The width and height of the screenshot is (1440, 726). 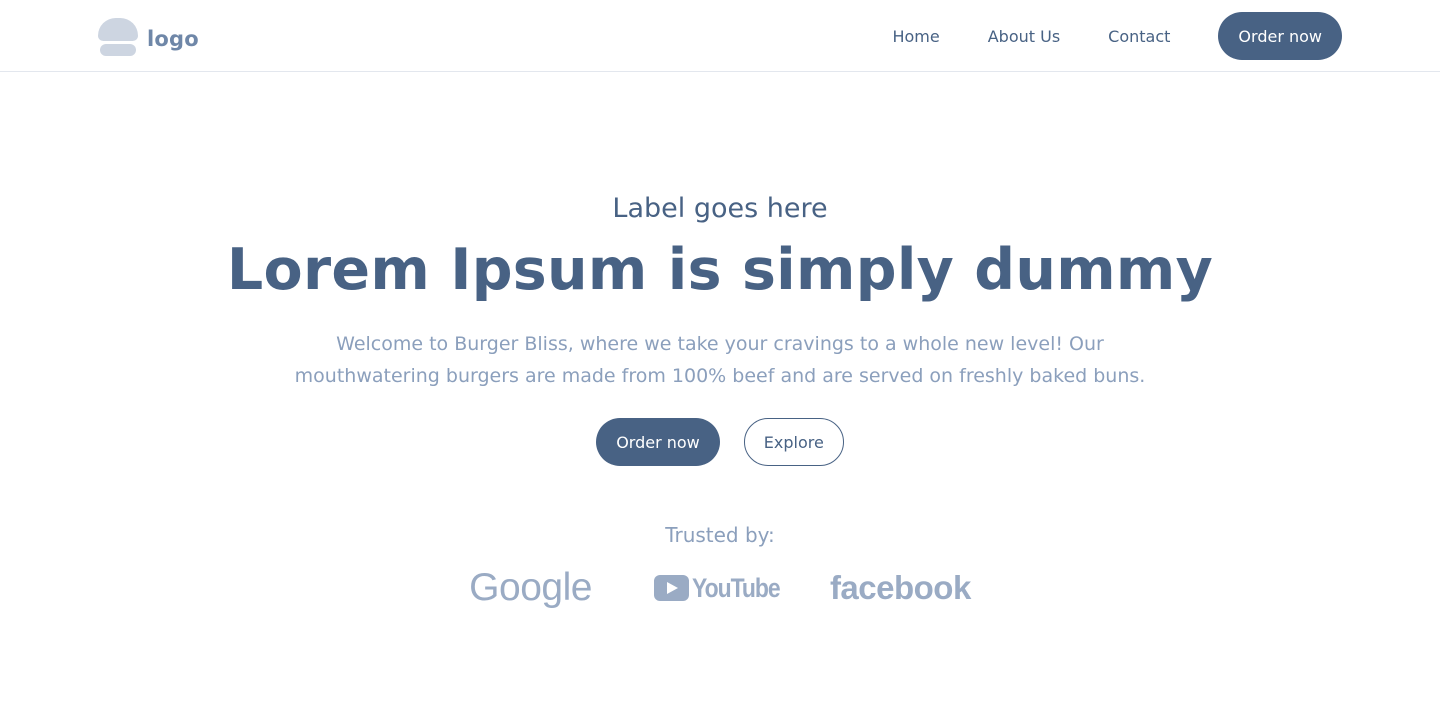 What do you see at coordinates (658, 442) in the screenshot?
I see `hero-order-now-button: Order now` at bounding box center [658, 442].